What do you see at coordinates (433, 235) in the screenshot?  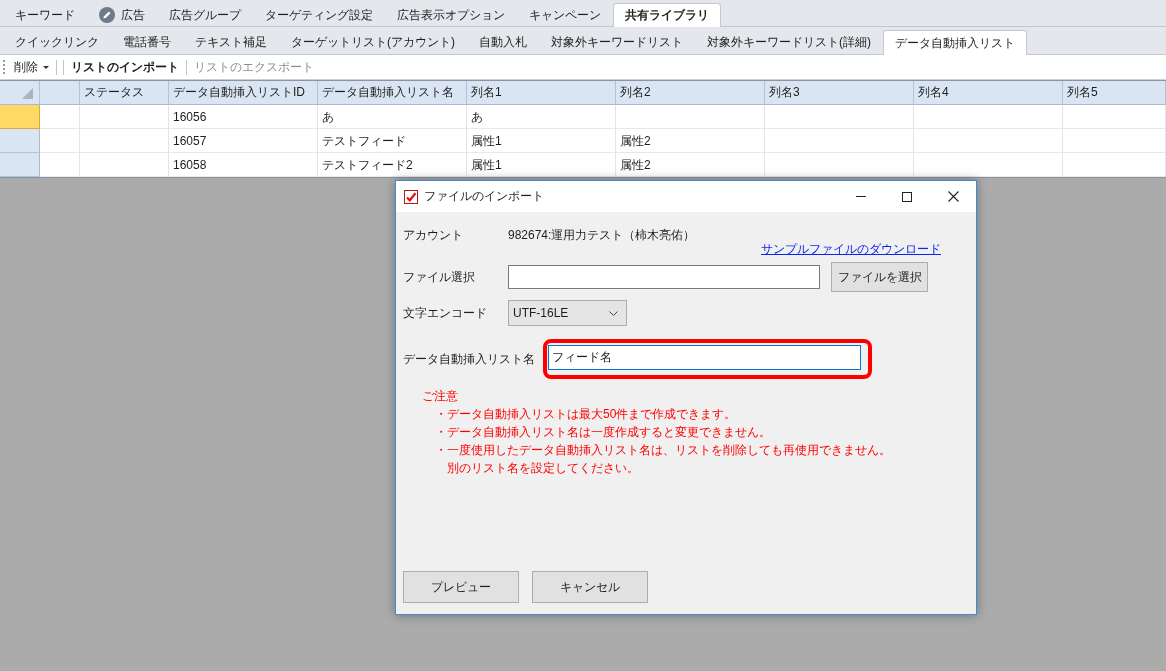 I see `field-label: アカウント` at bounding box center [433, 235].